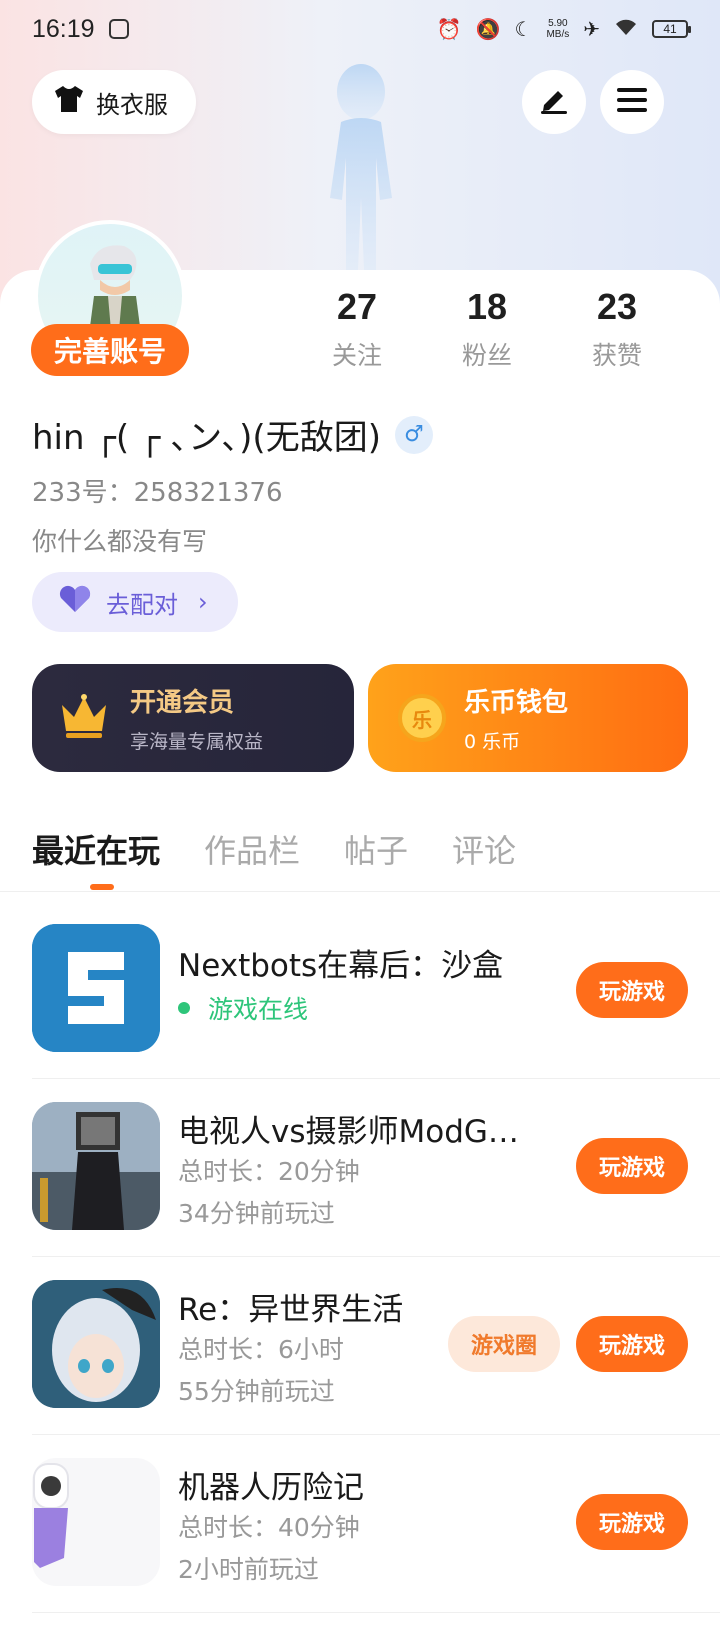 The width and height of the screenshot is (720, 1634). Describe the element at coordinates (516, 703) in the screenshot. I see `wallet-title: 乐币钱包` at that location.